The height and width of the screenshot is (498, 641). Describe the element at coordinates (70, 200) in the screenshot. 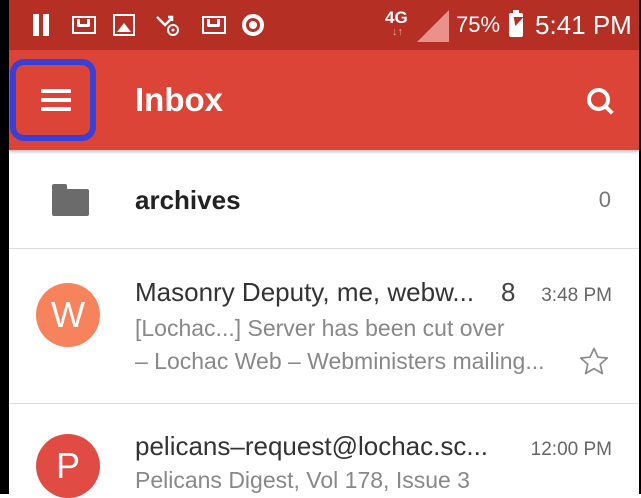

I see `folder-icon` at that location.